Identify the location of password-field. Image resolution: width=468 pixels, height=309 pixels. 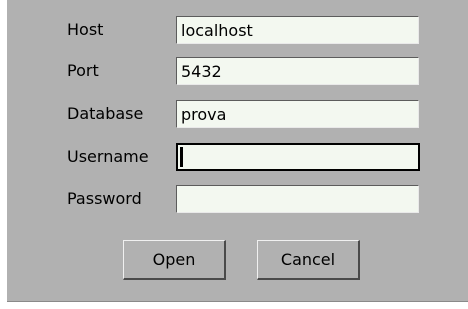
(297, 199).